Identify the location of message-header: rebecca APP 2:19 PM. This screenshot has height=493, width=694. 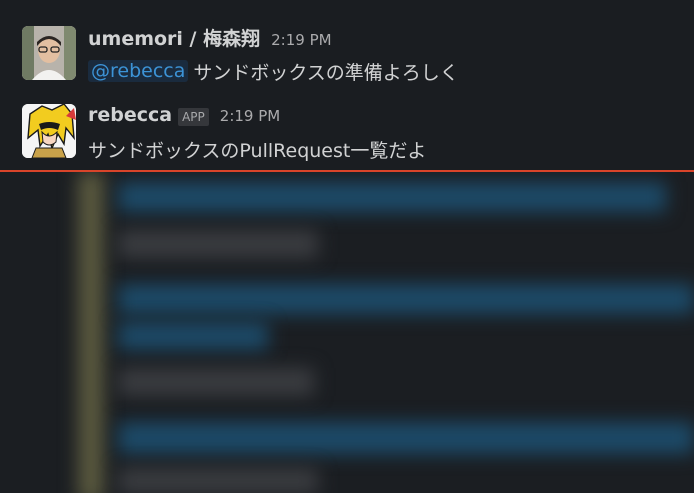
(184, 117).